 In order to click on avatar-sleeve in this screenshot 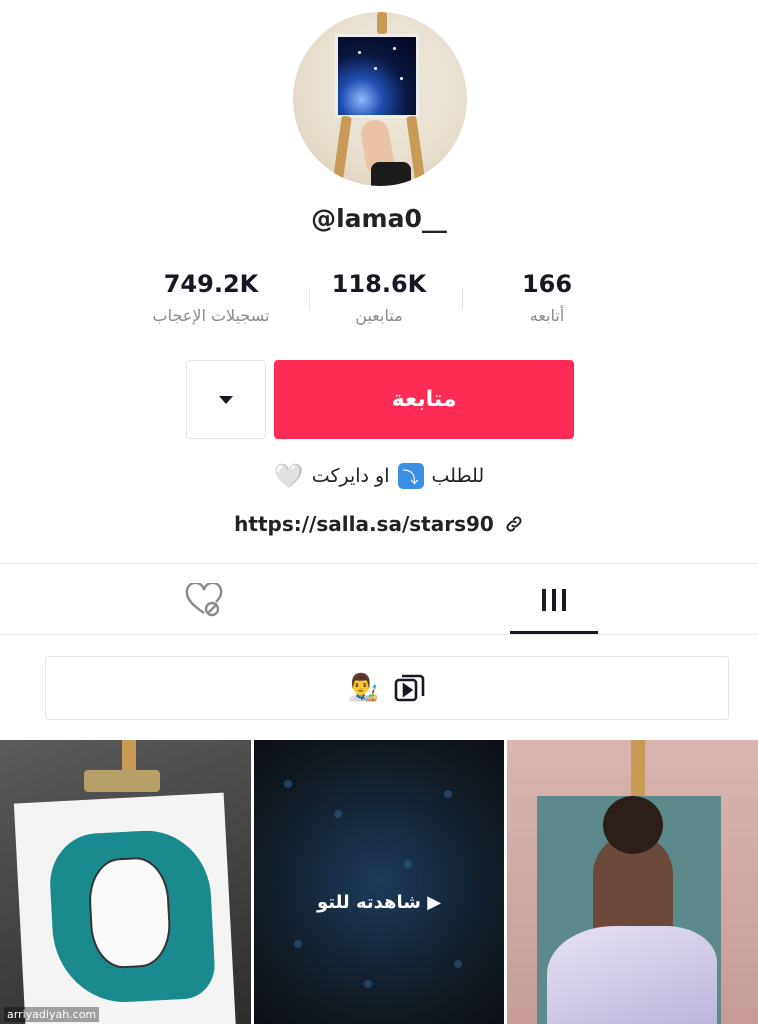, I will do `click(391, 174)`.